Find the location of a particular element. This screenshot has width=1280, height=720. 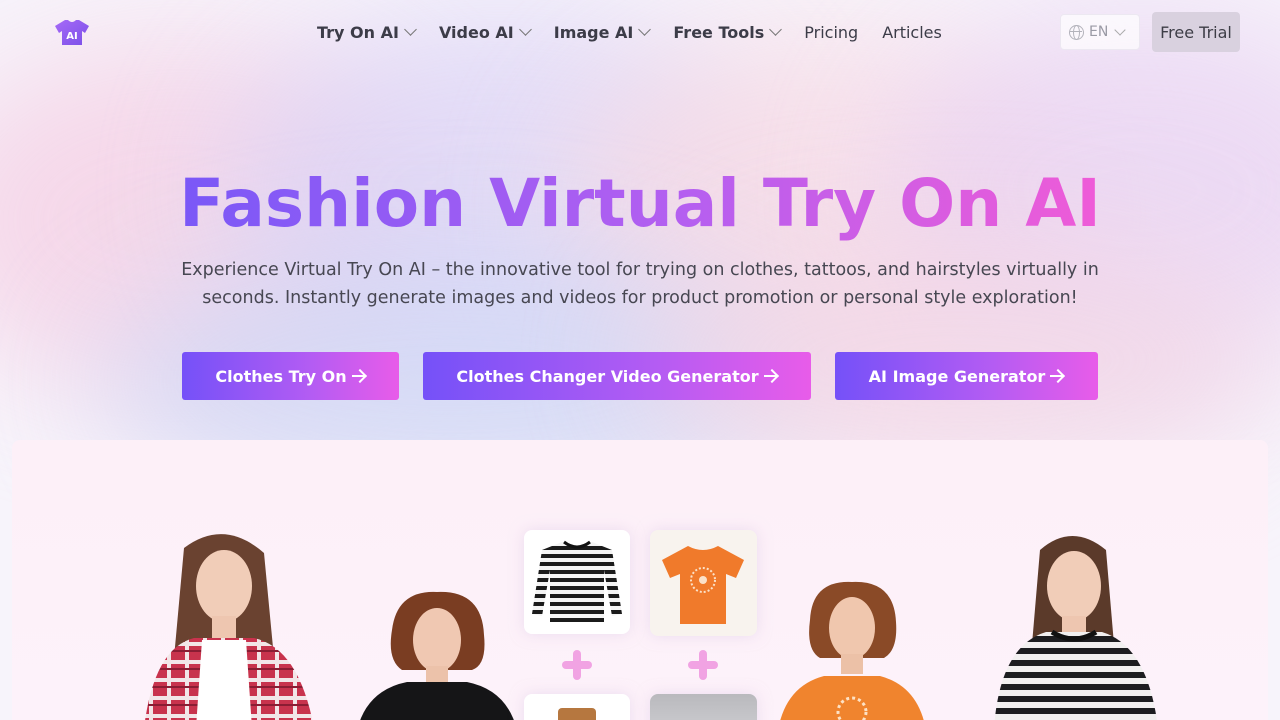

hero-title: Fashion Virtual Try On AI is located at coordinates (640, 204).